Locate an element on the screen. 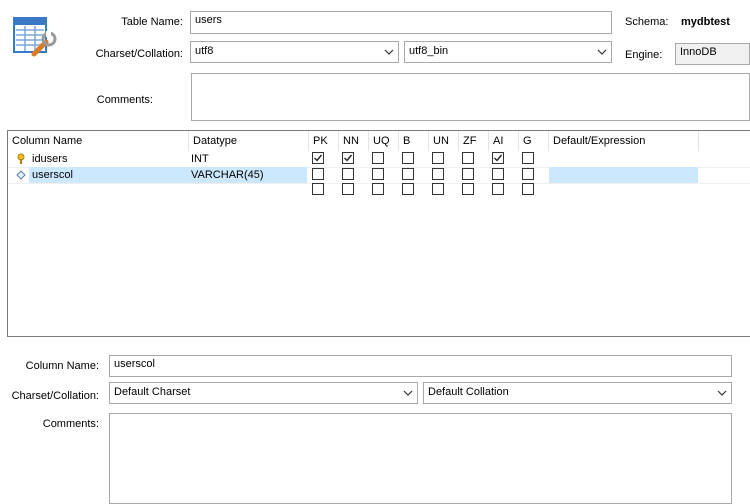 Image resolution: width=750 pixels, height=504 pixels. comments-label: Comments: is located at coordinates (124, 100).